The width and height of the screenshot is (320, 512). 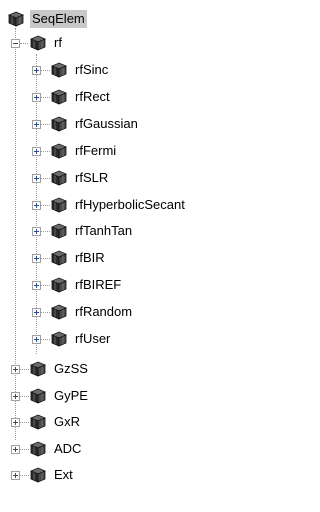 I want to click on tree-node-label: rfSinc, so click(x=92, y=69).